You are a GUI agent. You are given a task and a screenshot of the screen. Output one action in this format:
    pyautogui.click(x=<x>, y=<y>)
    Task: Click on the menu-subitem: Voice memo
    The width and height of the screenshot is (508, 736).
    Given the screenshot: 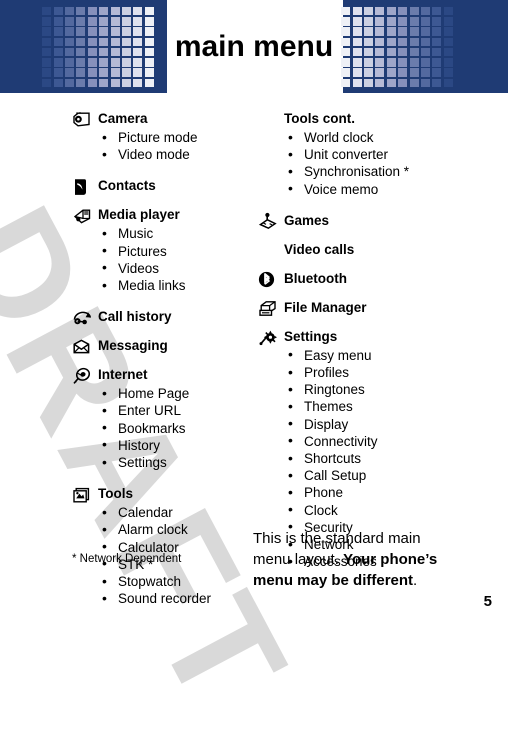 What is the action you would take?
    pyautogui.click(x=373, y=189)
    